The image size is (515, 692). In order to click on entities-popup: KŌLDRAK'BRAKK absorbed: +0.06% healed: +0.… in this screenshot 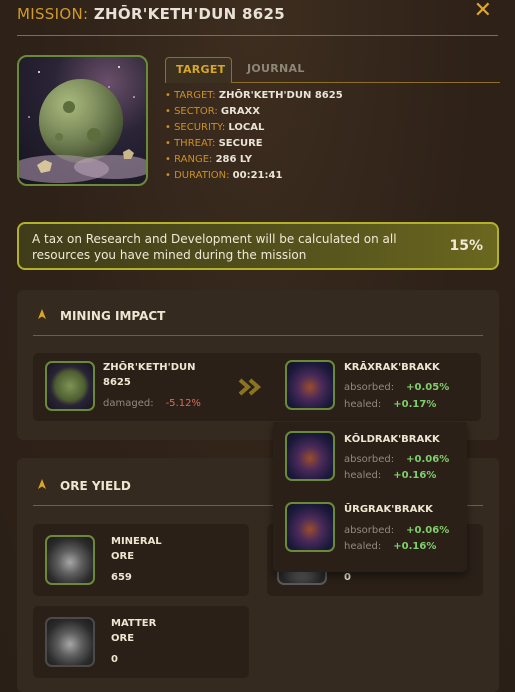, I will do `click(370, 497)`.